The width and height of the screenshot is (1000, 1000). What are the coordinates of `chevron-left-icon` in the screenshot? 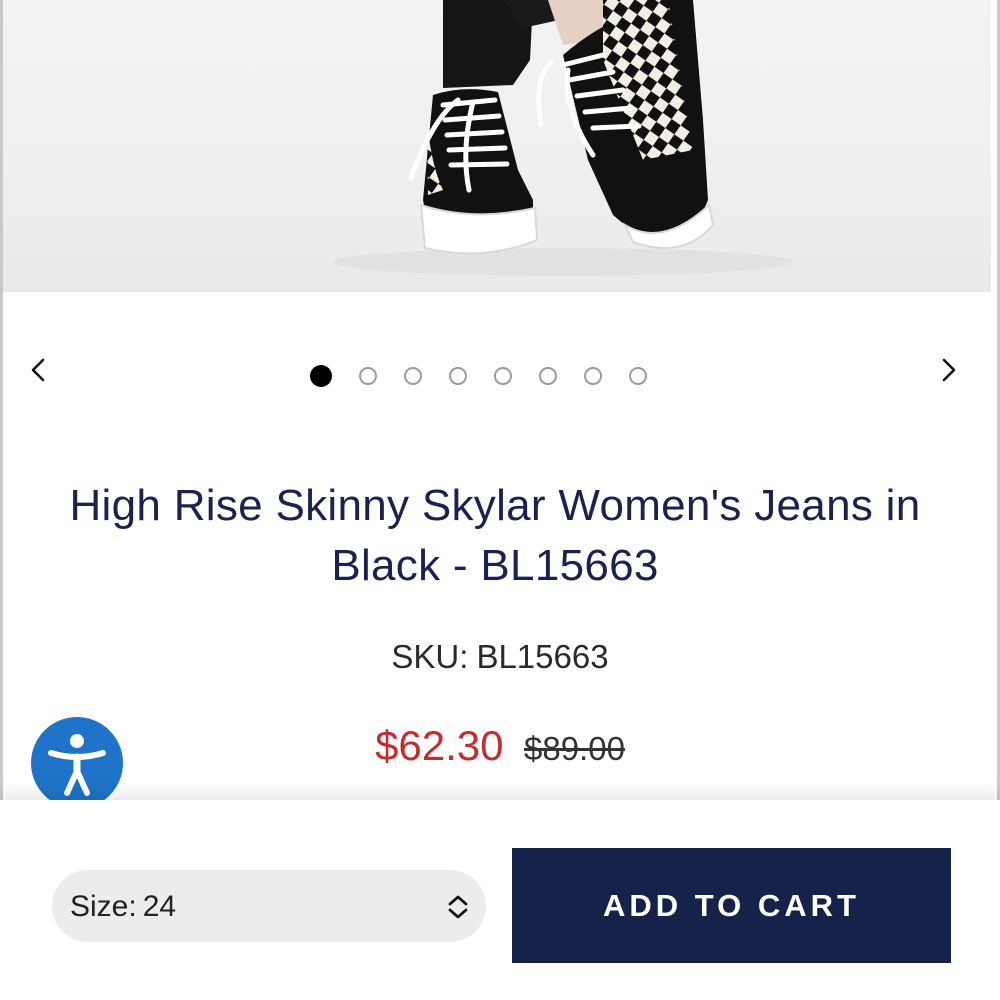 It's located at (38, 370).